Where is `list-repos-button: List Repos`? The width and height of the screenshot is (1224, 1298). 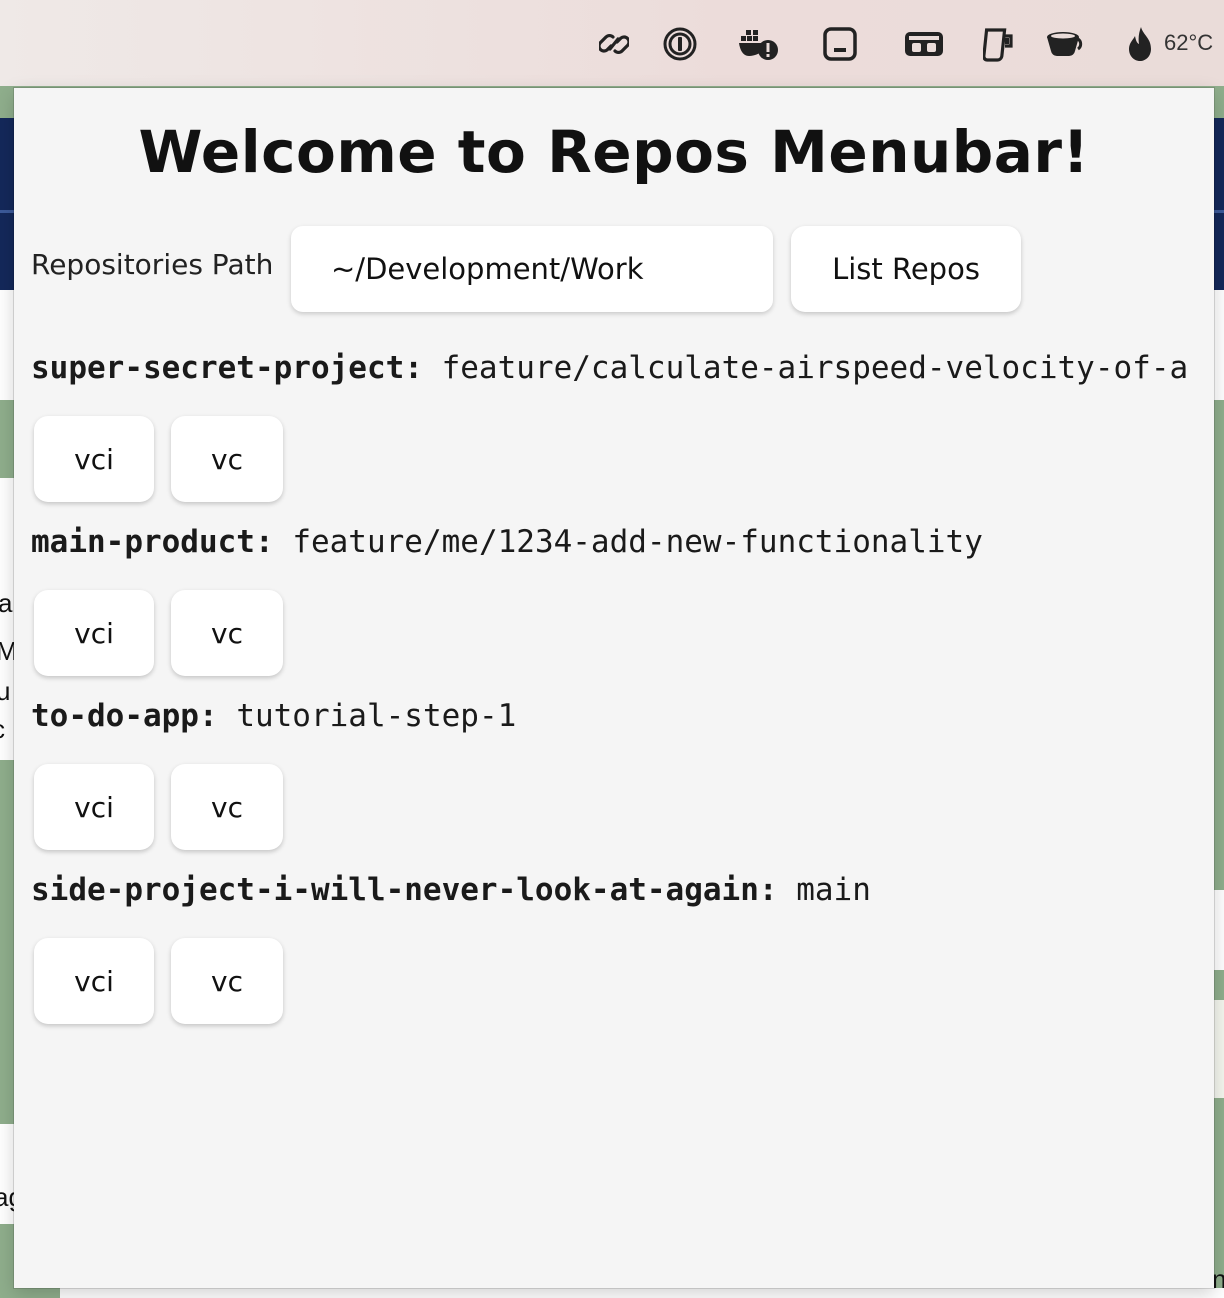 list-repos-button: List Repos is located at coordinates (906, 269).